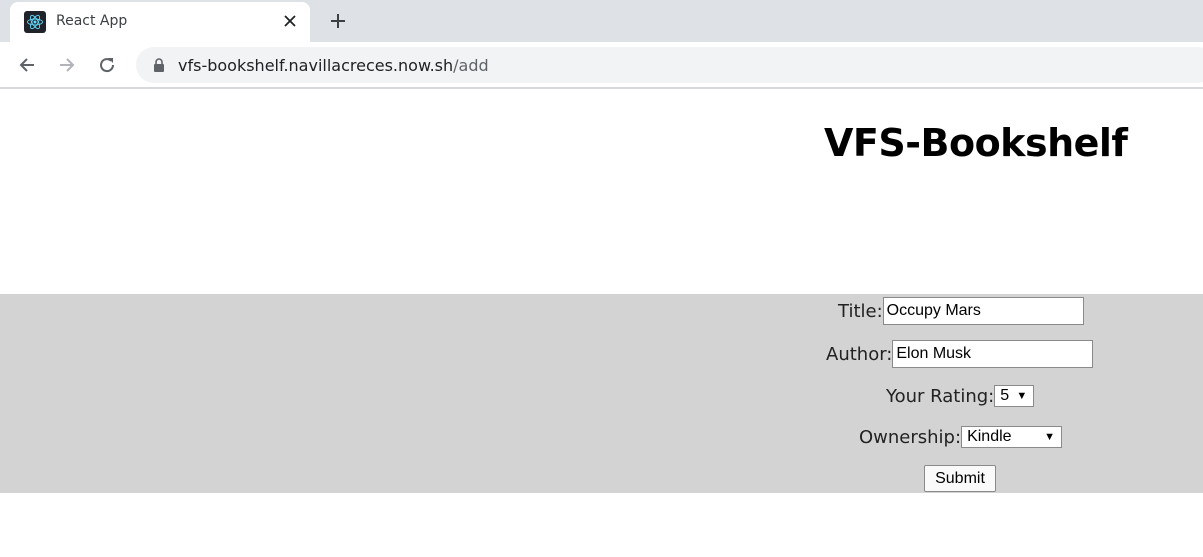 This screenshot has height=557, width=1203. I want to click on rating-select: 5 ▼, so click(1014, 396).